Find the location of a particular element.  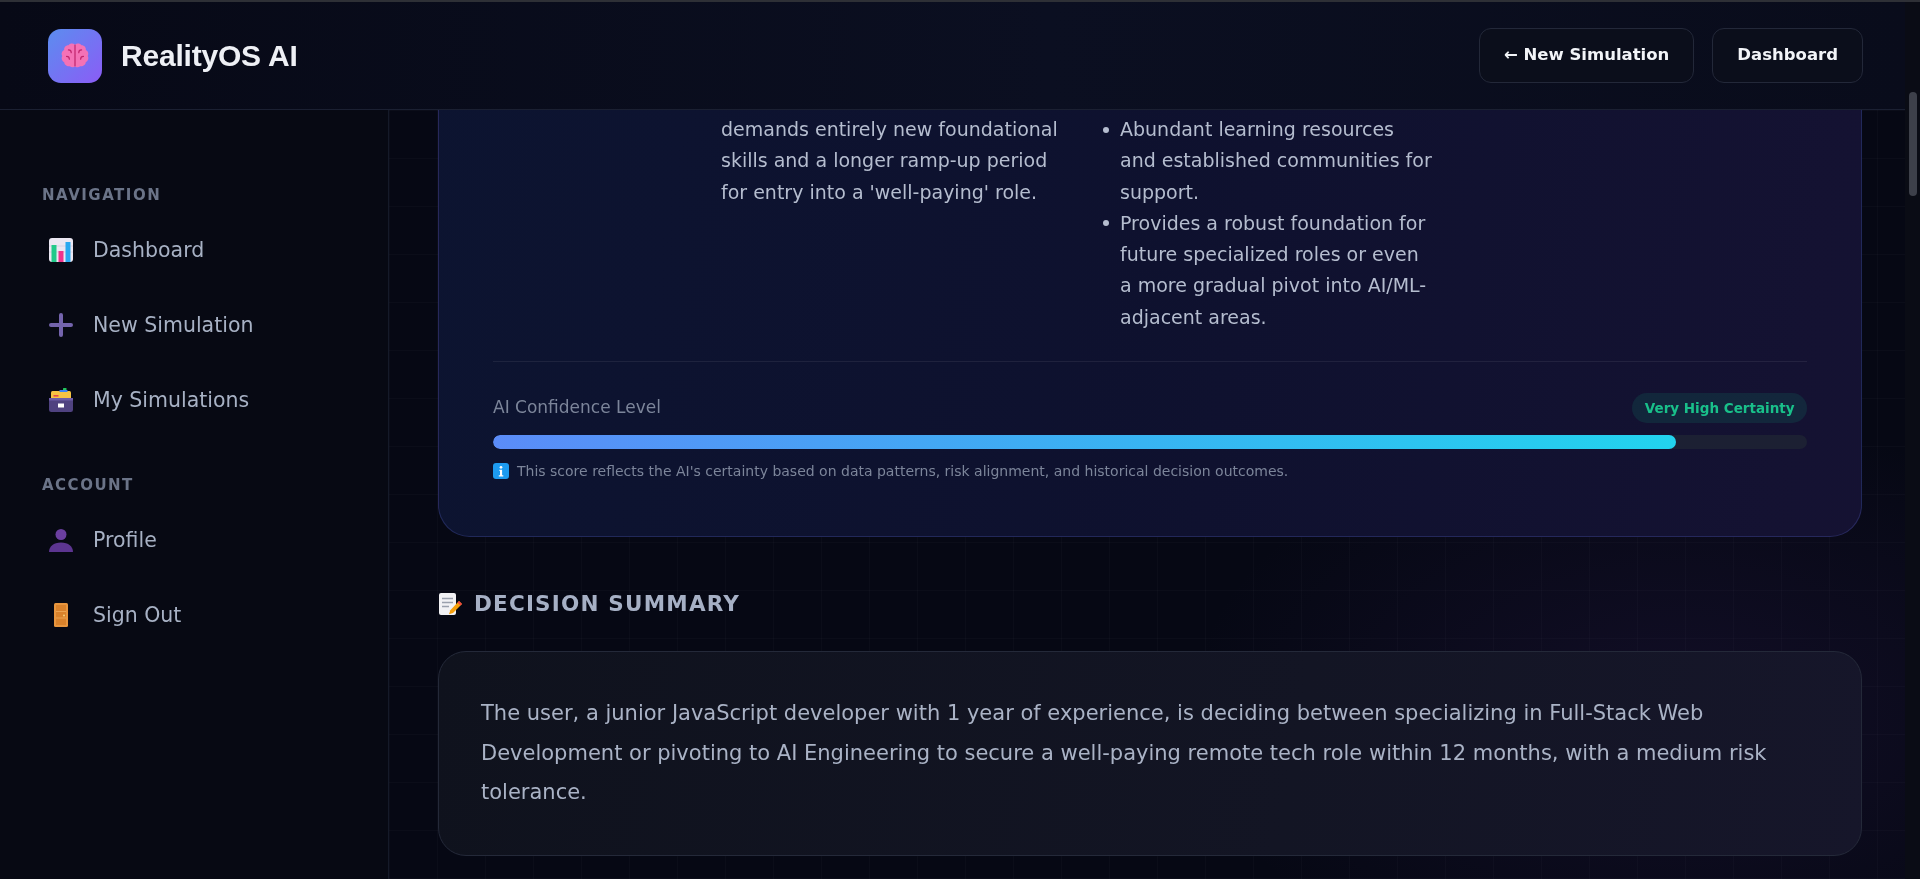

new-simulation-button: ← New Simulation is located at coordinates (1586, 55).